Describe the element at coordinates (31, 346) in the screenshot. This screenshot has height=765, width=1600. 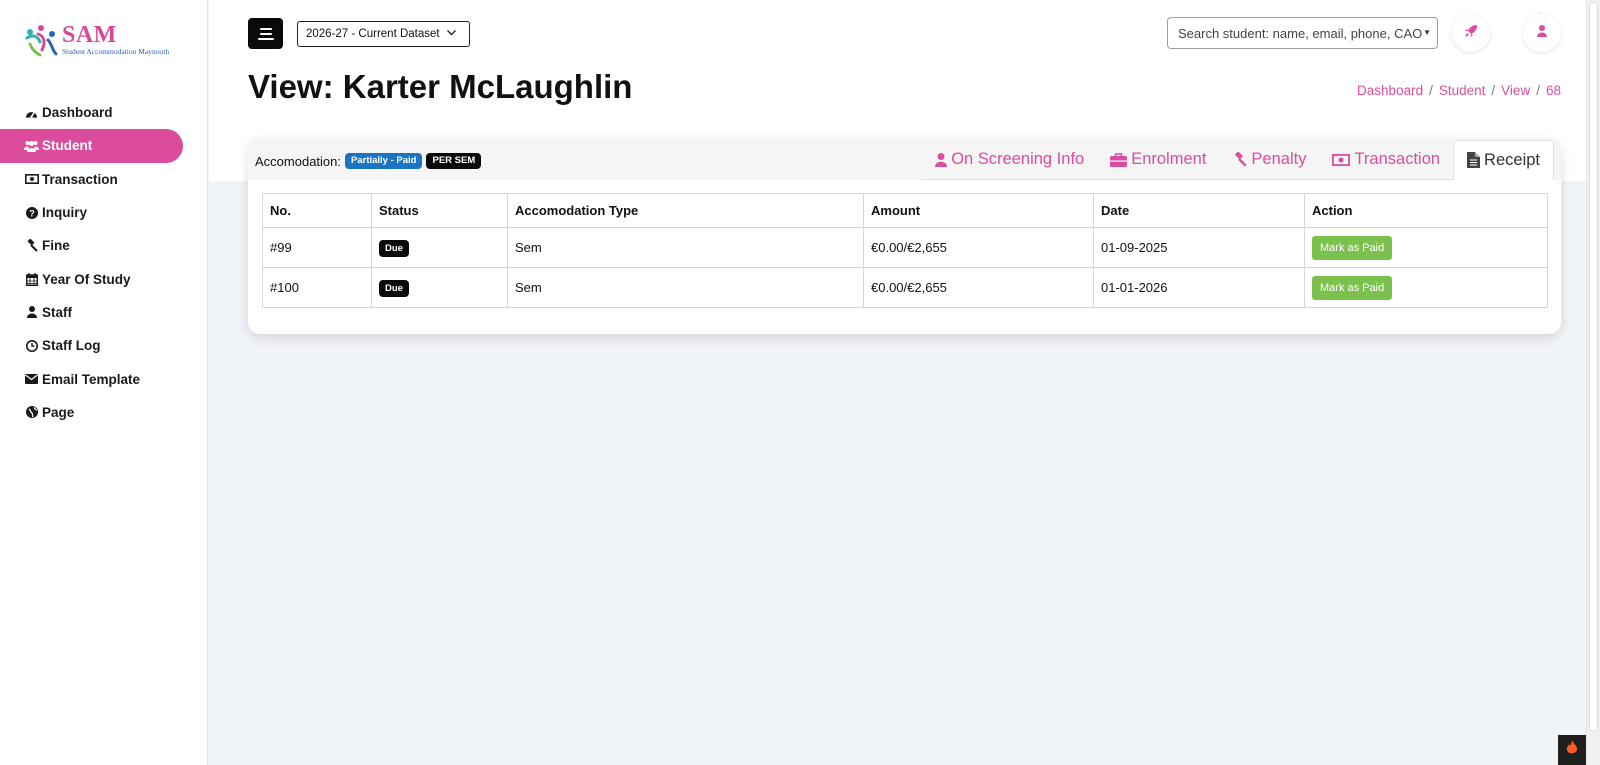
I see `clock-icon` at that location.